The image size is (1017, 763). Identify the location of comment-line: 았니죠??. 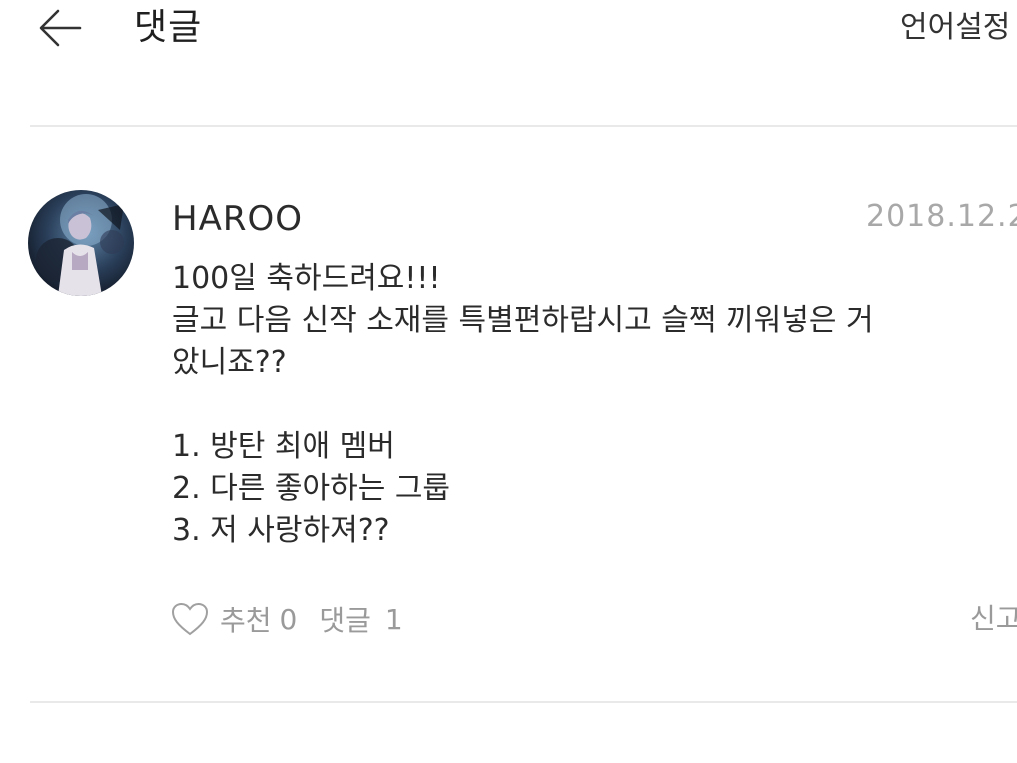
(229, 362).